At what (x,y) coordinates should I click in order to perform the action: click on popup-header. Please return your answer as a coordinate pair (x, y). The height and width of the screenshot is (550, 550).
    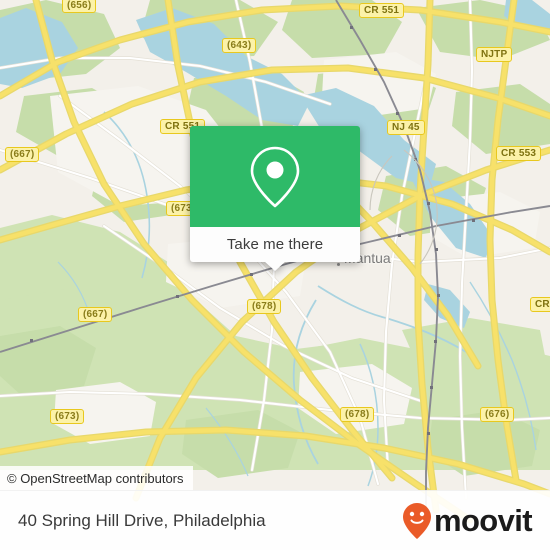
    Looking at the image, I should click on (275, 176).